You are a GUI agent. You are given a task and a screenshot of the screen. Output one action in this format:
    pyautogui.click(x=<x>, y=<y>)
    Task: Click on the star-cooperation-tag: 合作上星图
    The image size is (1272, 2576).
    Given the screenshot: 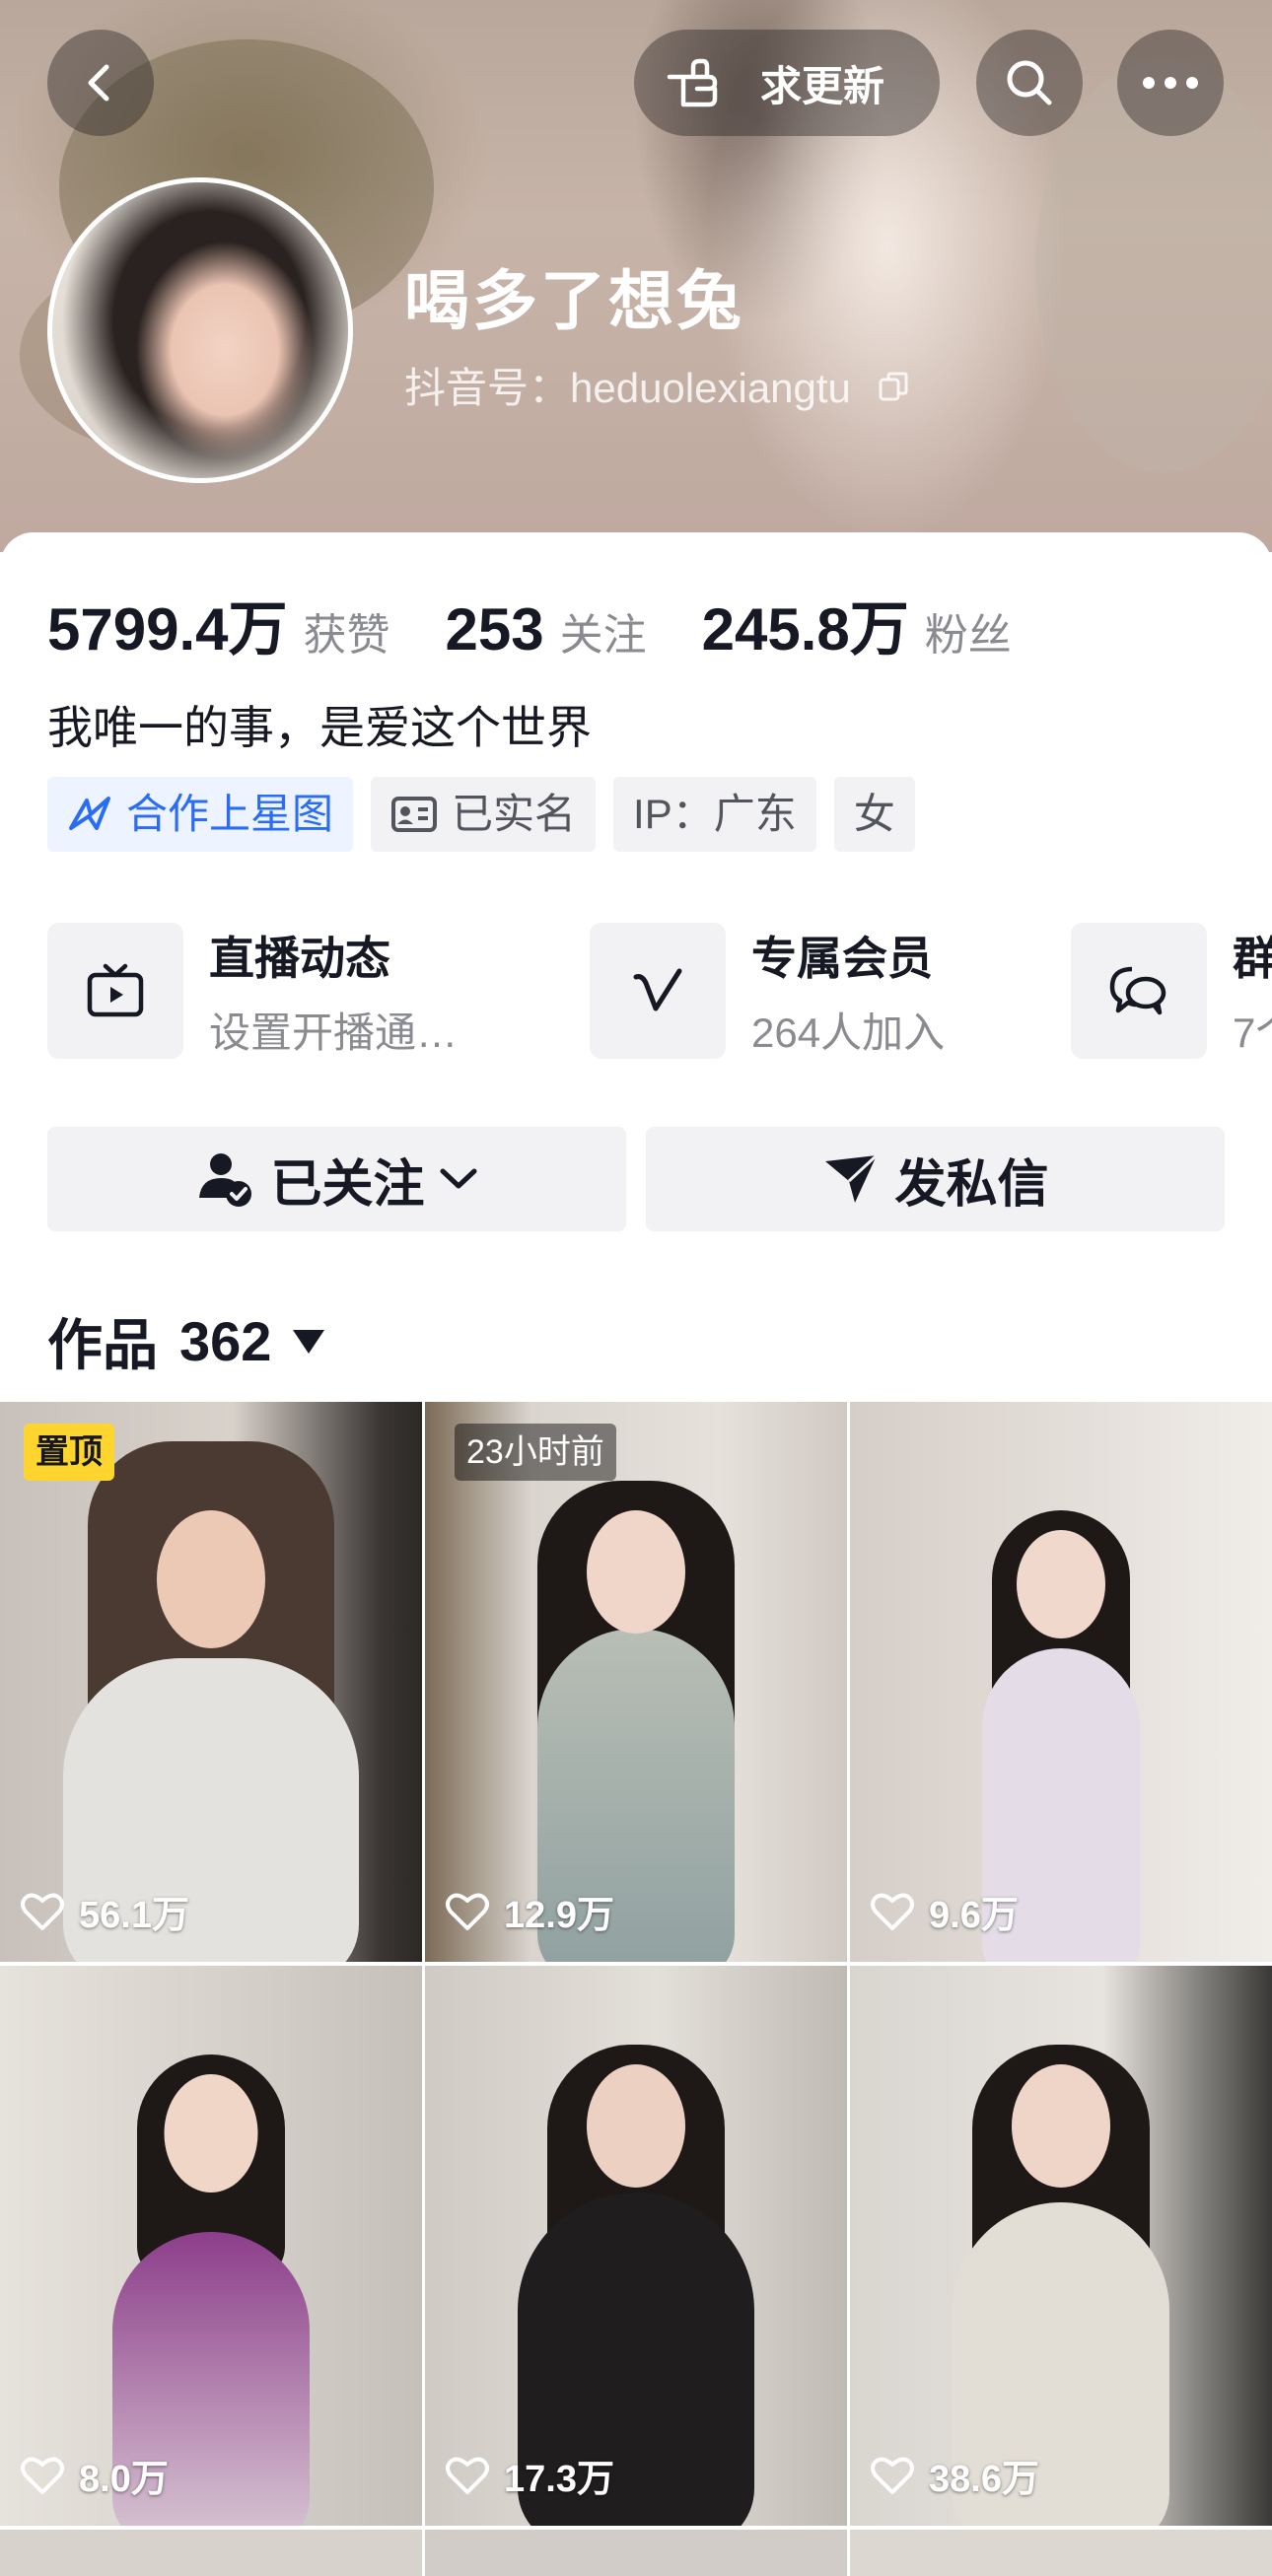 What is the action you would take?
    pyautogui.click(x=200, y=814)
    